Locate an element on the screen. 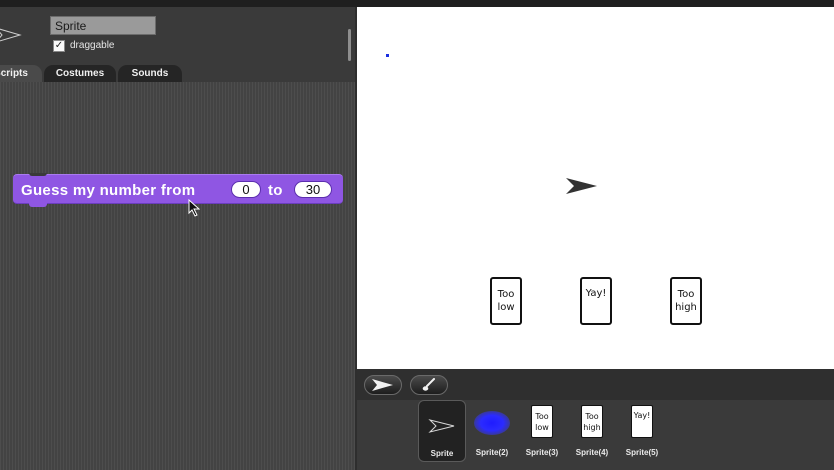  card-yay: Yay! is located at coordinates (596, 301).